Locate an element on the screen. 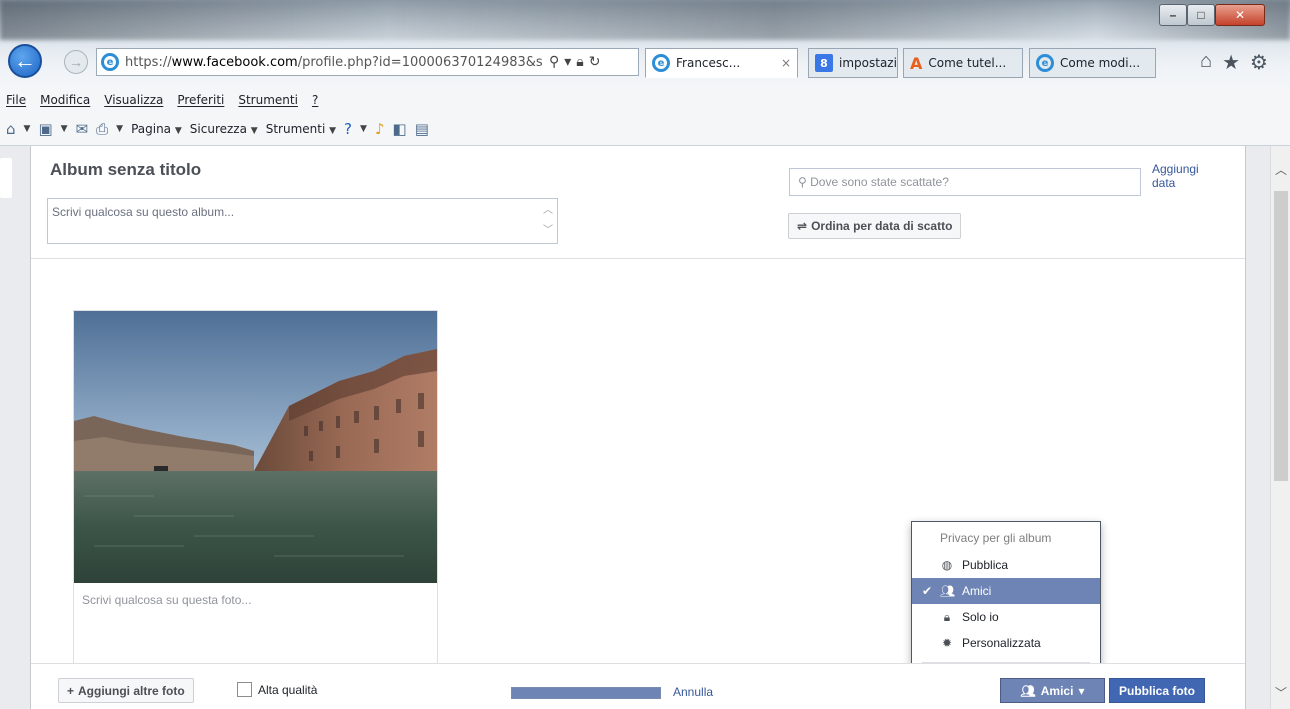 The height and width of the screenshot is (709, 1290). feeds-icon: ▣ is located at coordinates (45, 129).